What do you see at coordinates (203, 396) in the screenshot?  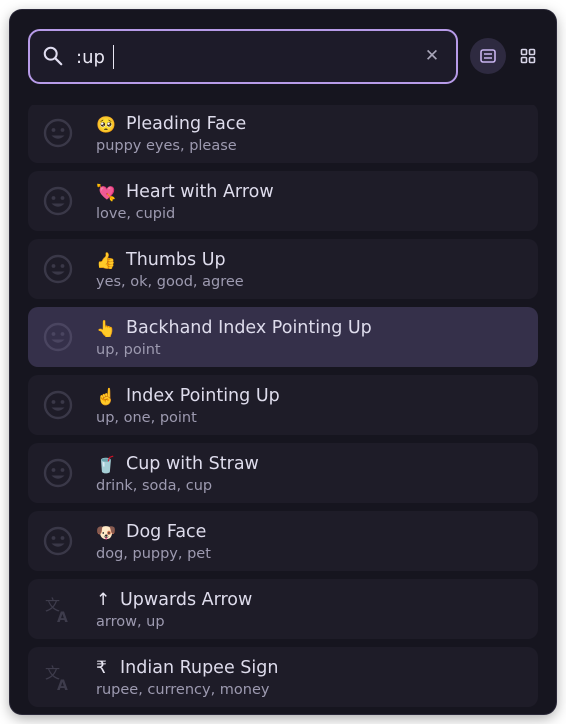 I see `item-title: Index Pointing Up` at bounding box center [203, 396].